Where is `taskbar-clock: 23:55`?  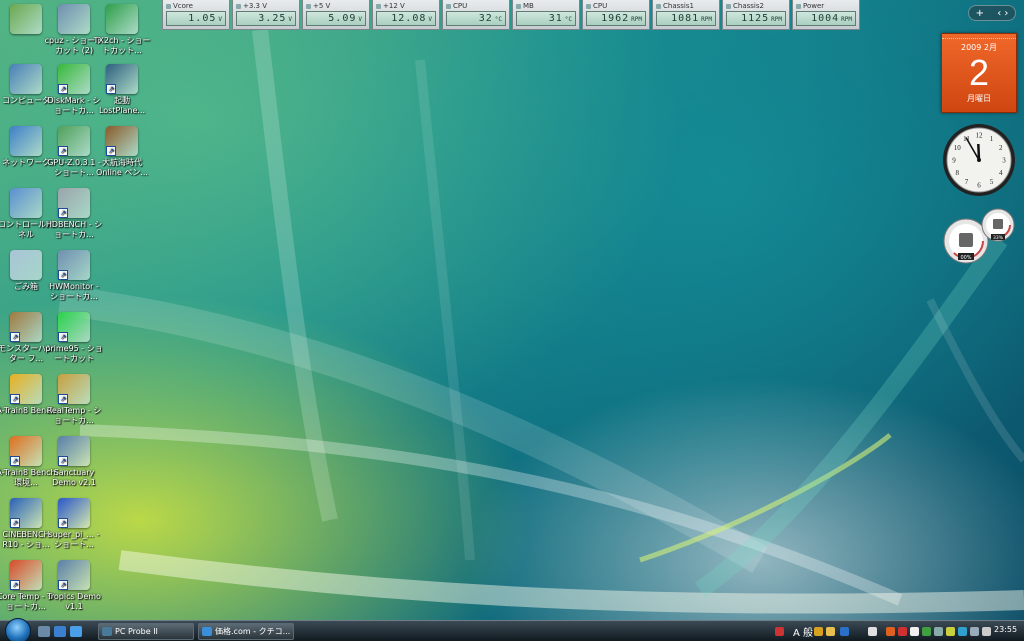 taskbar-clock: 23:55 is located at coordinates (1005, 629).